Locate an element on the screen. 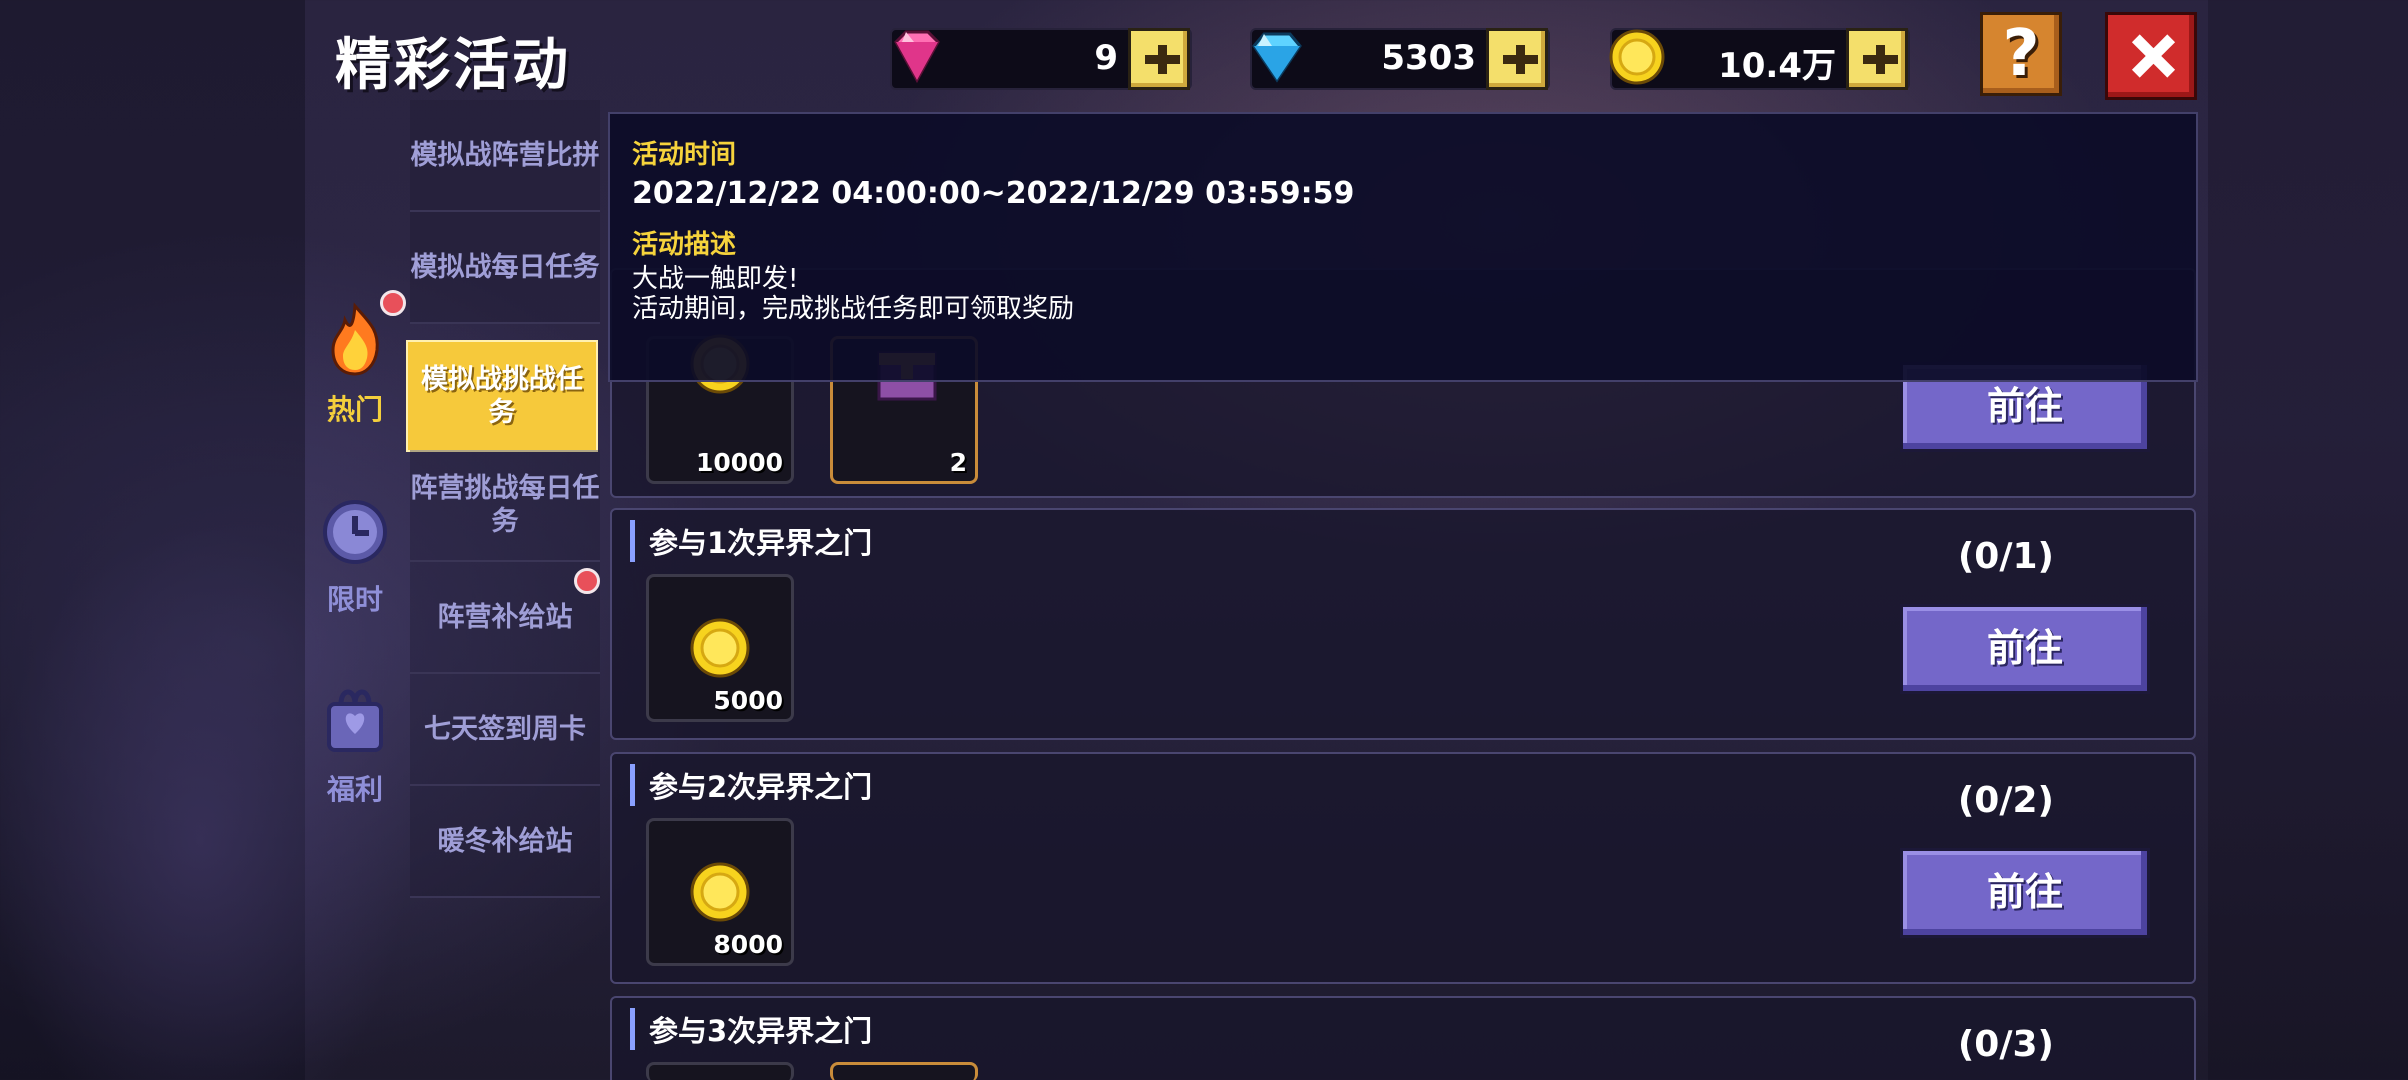 The image size is (2408, 1080). reward-amount: 5000 is located at coordinates (748, 700).